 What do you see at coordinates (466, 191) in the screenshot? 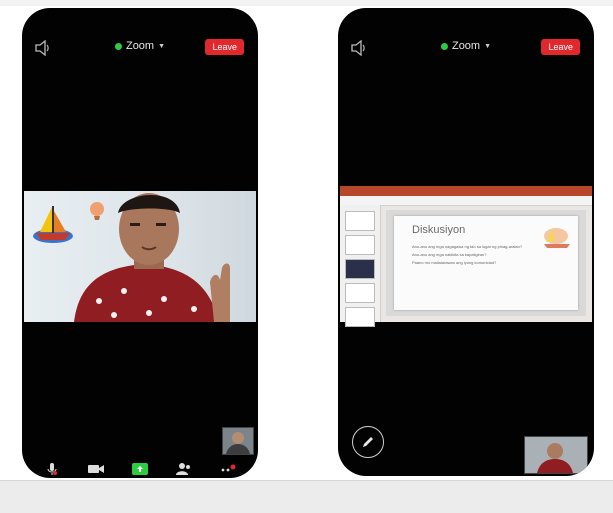
I see `ppt-title-bar` at bounding box center [466, 191].